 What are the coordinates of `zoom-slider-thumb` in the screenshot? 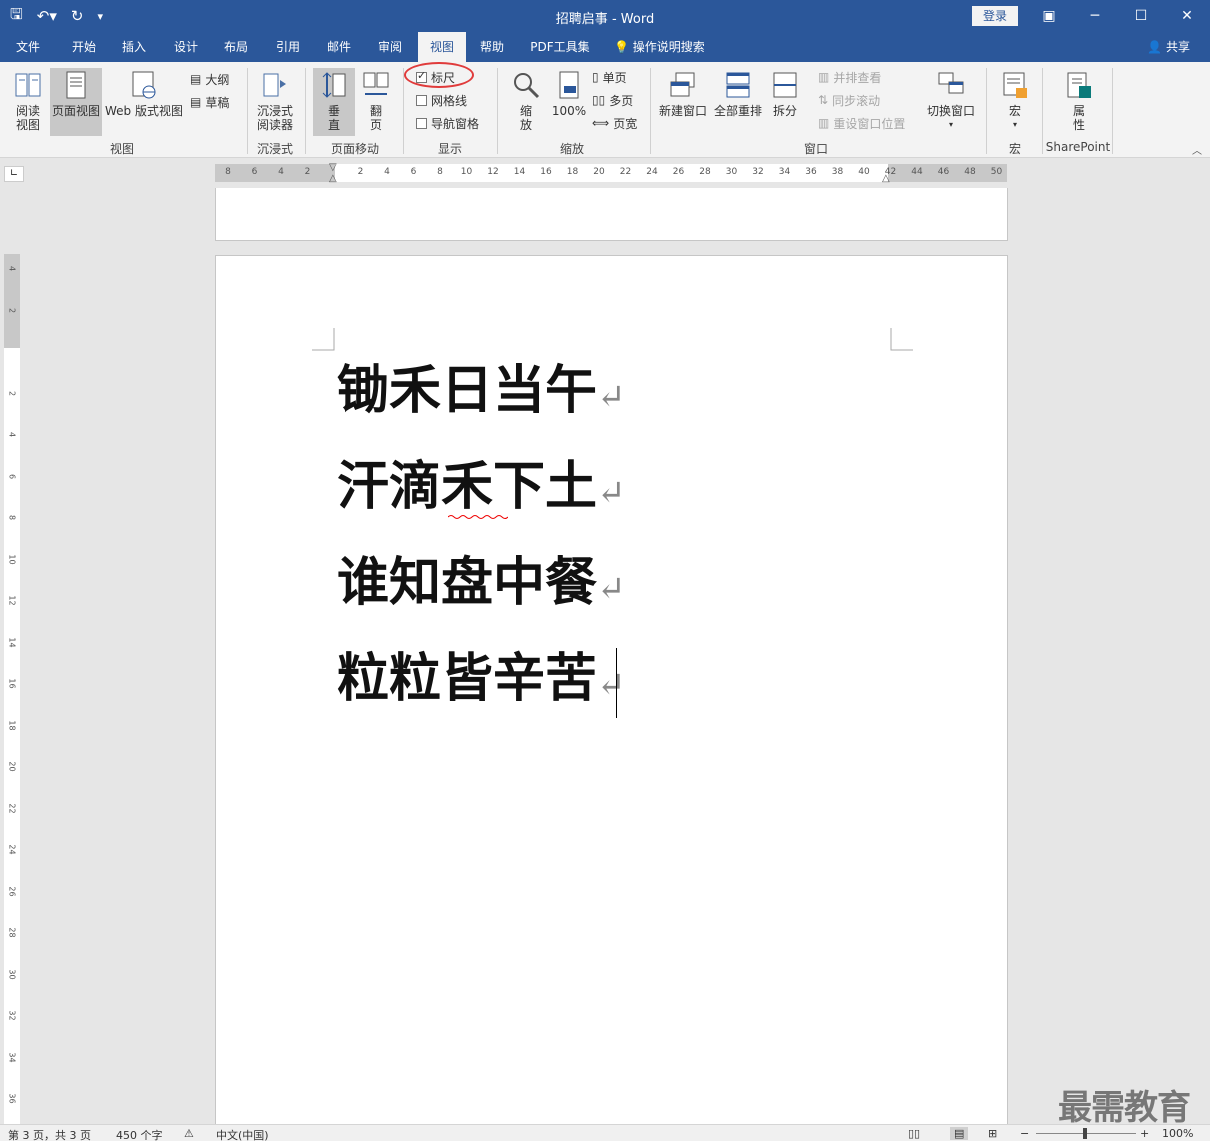 It's located at (1085, 1133).